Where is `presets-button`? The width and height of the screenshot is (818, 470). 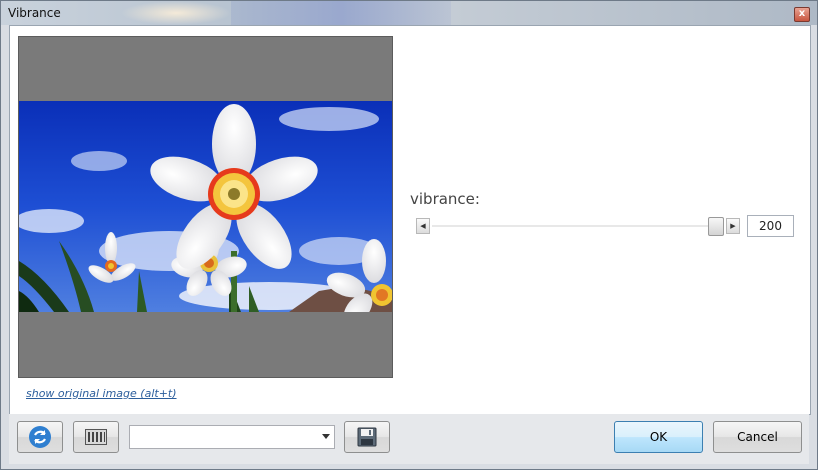
presets-button is located at coordinates (96, 437).